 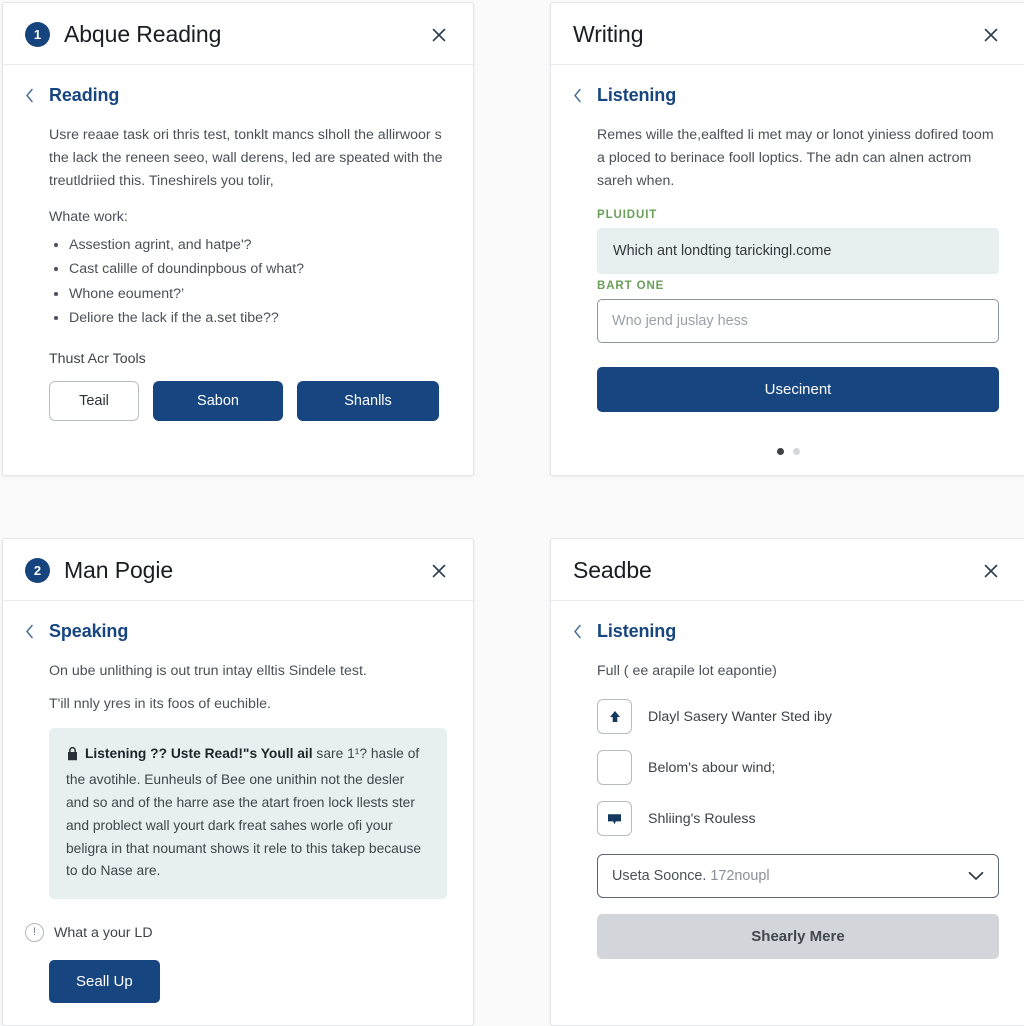 What do you see at coordinates (702, 818) in the screenshot?
I see `option-label: Shliing's Rouless` at bounding box center [702, 818].